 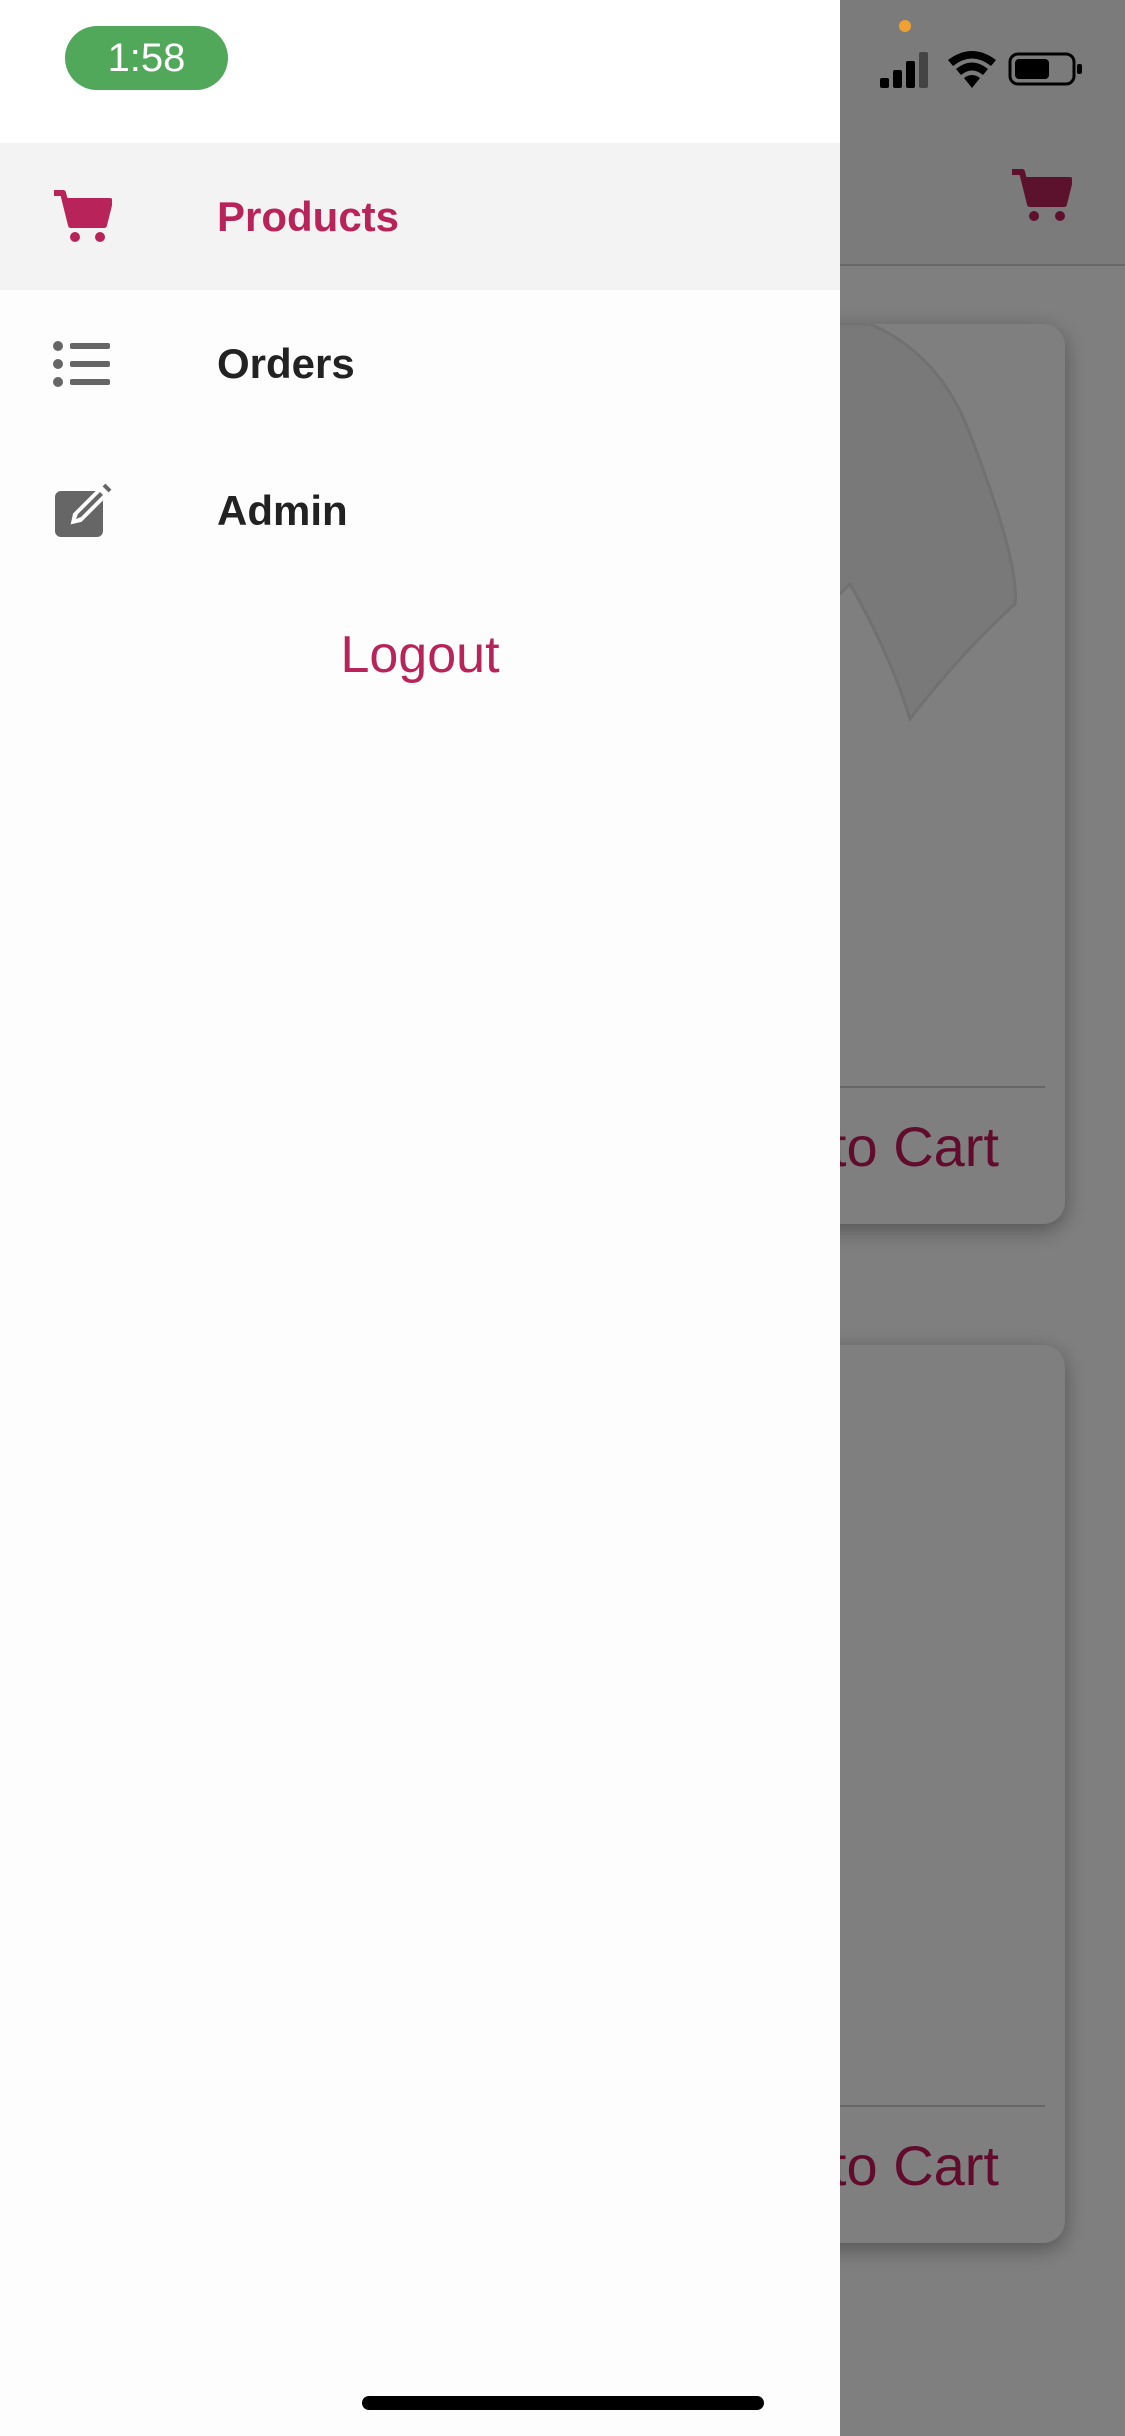 What do you see at coordinates (905, 26) in the screenshot?
I see `privacy-indicator-dot` at bounding box center [905, 26].